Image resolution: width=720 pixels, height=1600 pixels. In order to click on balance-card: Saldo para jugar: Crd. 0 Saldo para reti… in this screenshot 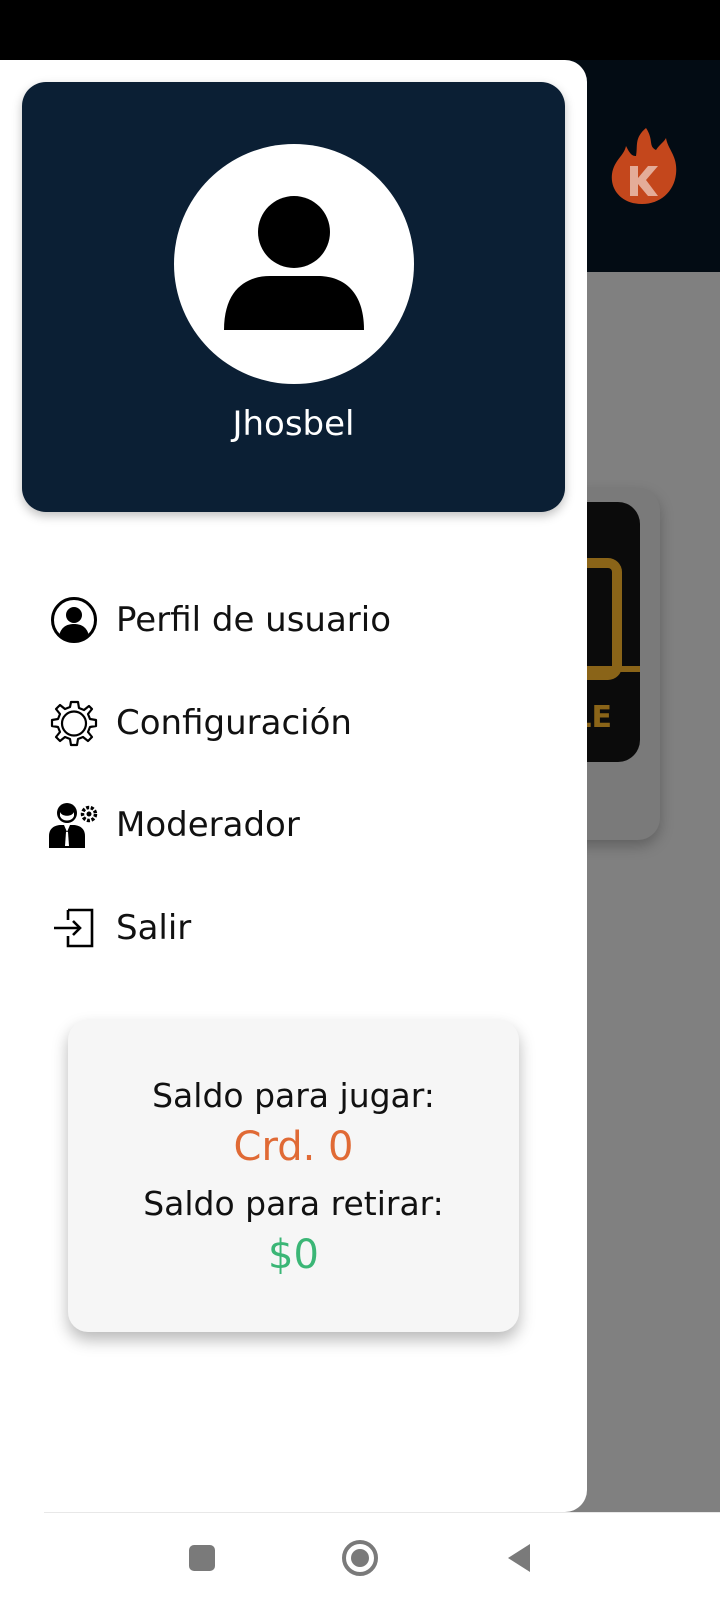, I will do `click(293, 1176)`.